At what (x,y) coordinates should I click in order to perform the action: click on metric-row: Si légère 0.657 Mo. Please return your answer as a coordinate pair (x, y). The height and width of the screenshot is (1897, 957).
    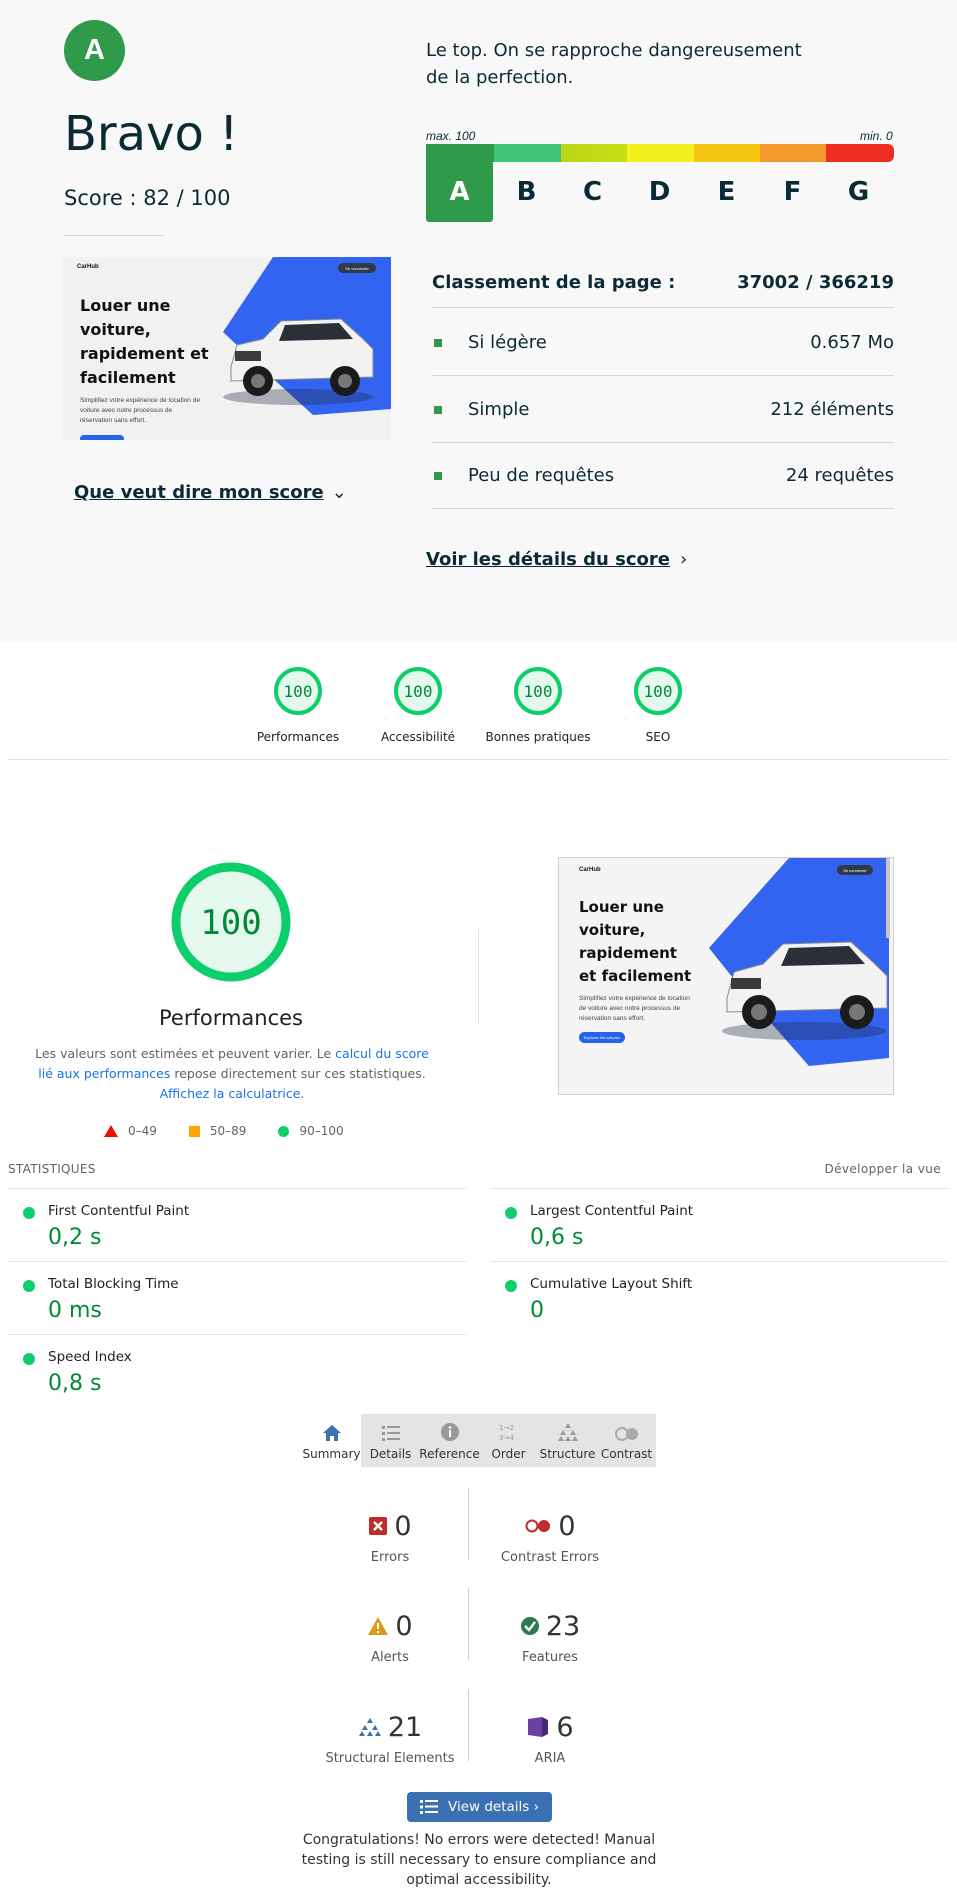
    Looking at the image, I should click on (663, 343).